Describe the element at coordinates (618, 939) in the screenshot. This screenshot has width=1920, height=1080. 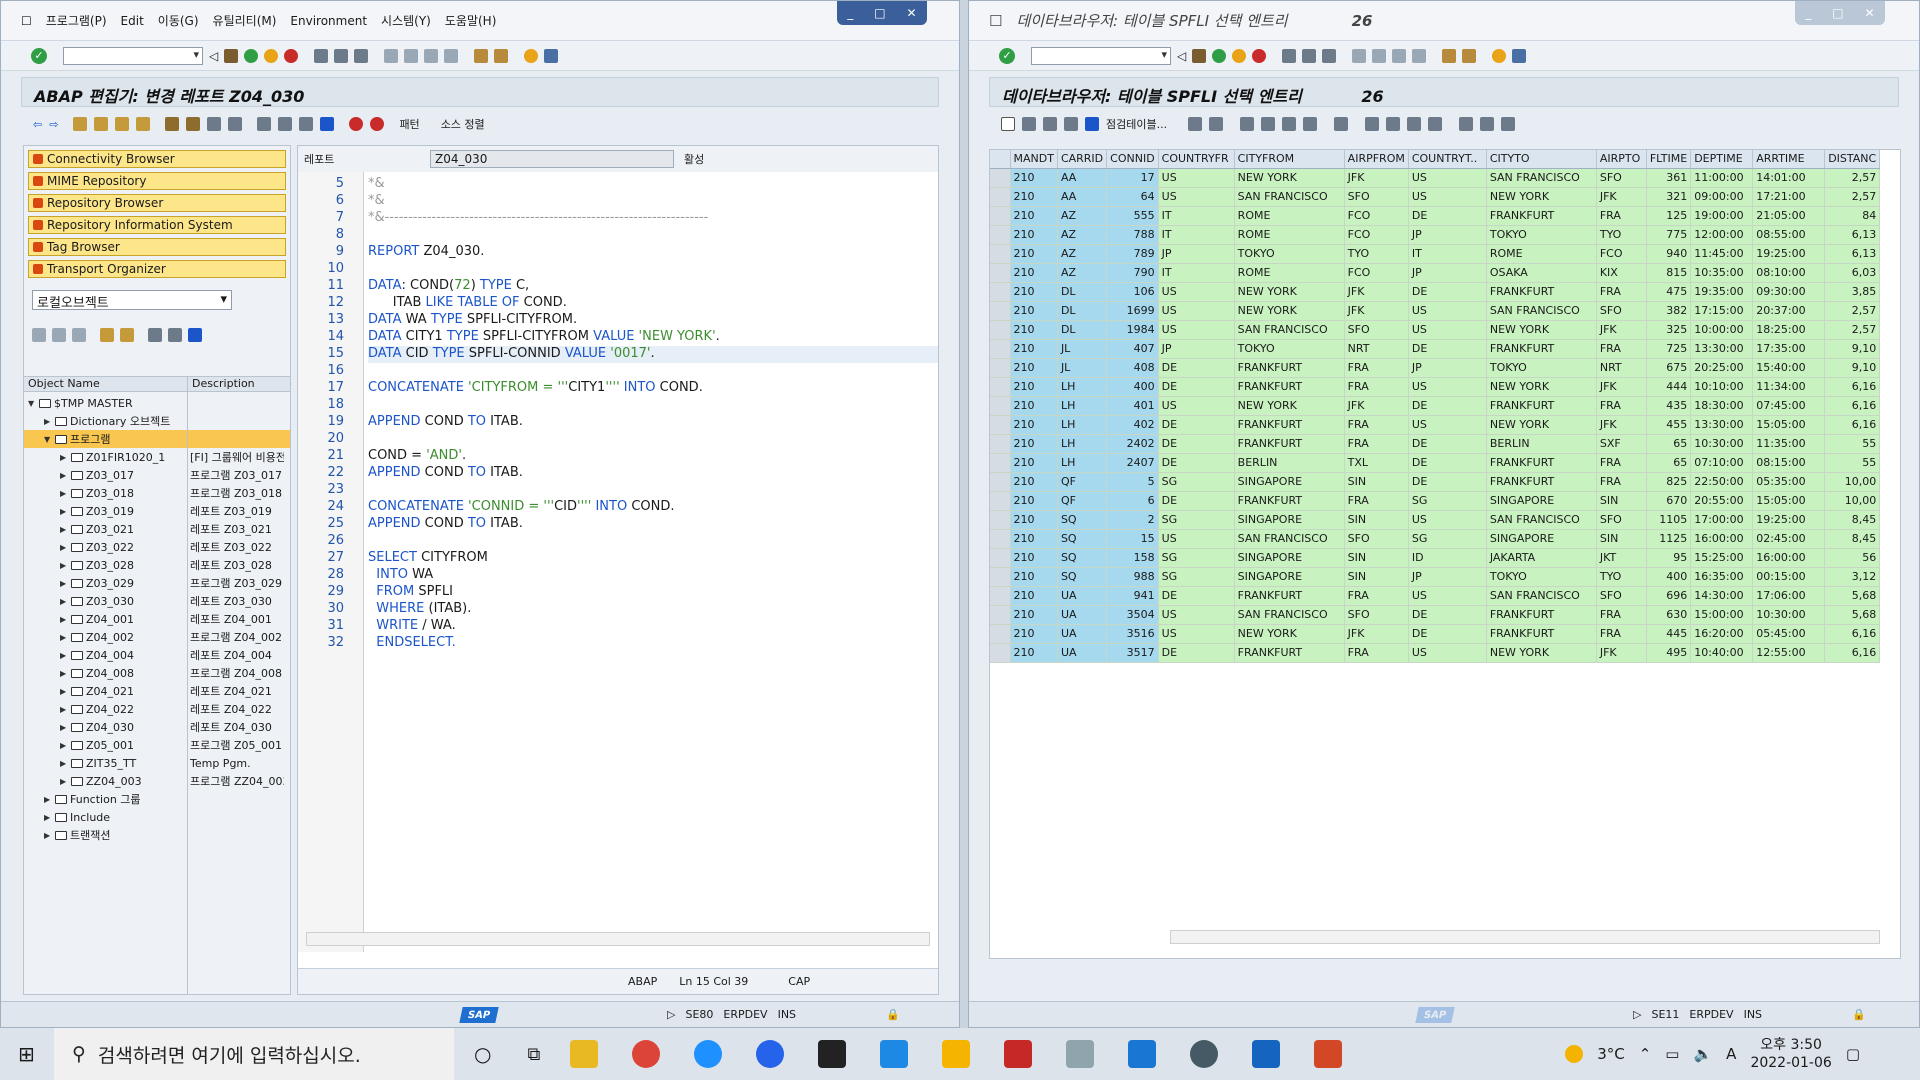
I see `editor-horizontal-scrollbar` at that location.